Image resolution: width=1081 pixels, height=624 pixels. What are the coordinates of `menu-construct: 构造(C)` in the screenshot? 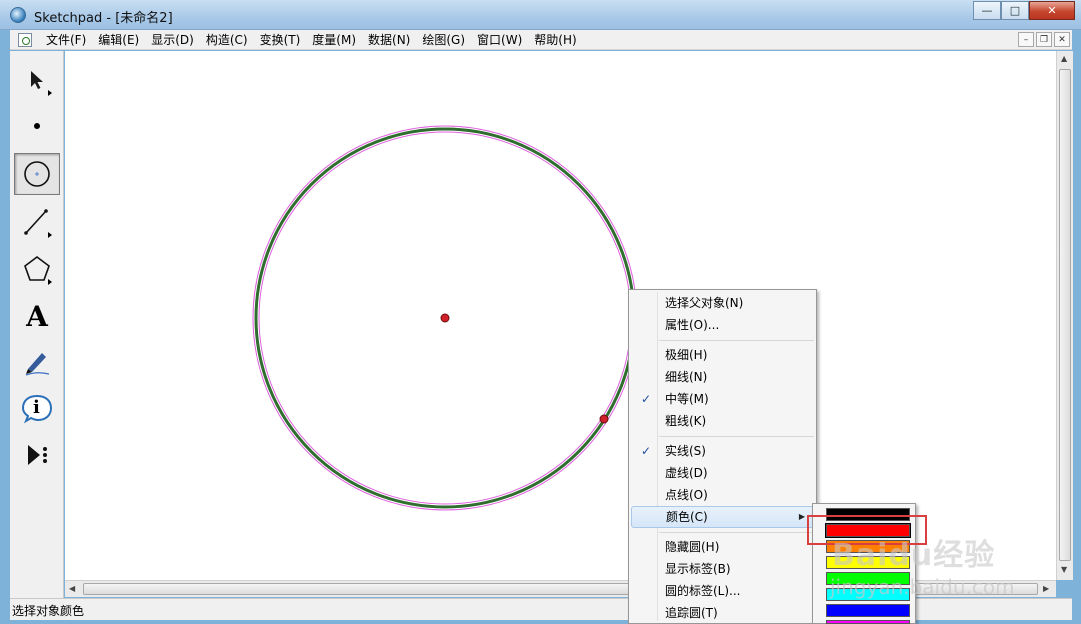 It's located at (227, 40).